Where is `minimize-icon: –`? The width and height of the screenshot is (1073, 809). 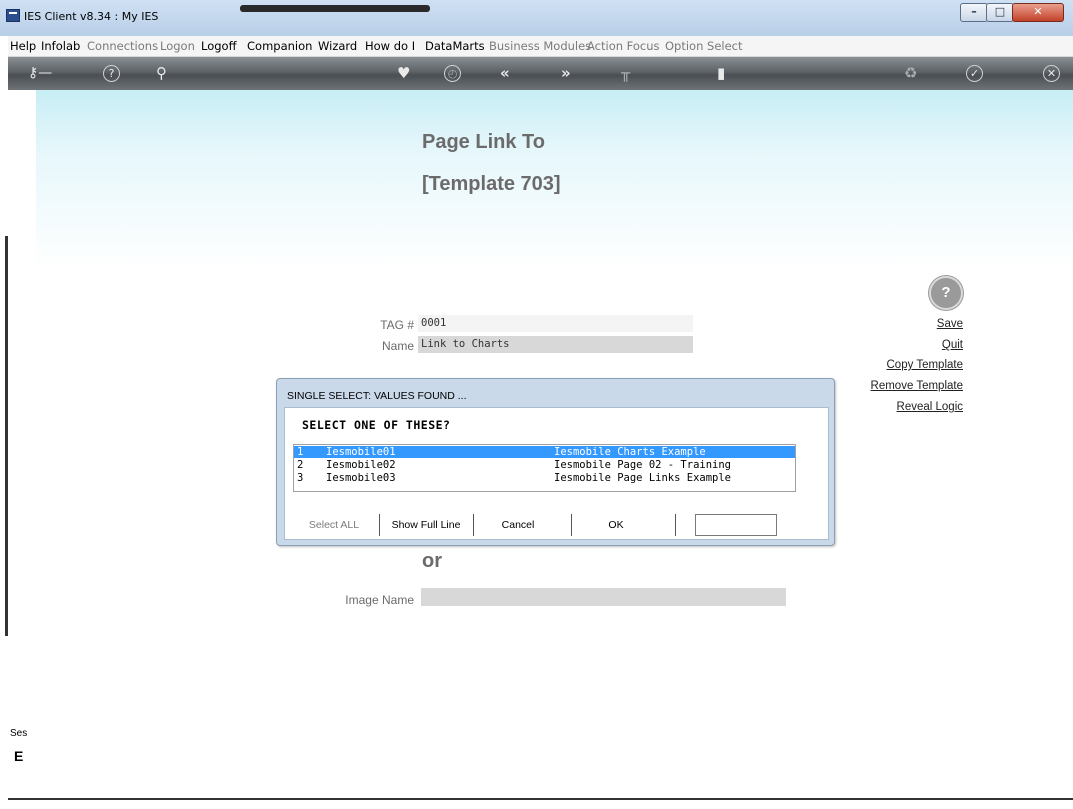
minimize-icon: – is located at coordinates (974, 11).